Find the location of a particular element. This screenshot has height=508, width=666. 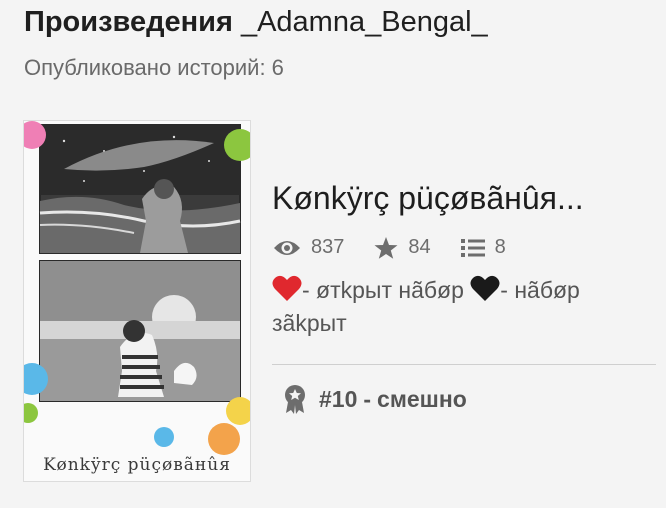

page-title: Произведения _Adamna_Bengal_ is located at coordinates (256, 22).